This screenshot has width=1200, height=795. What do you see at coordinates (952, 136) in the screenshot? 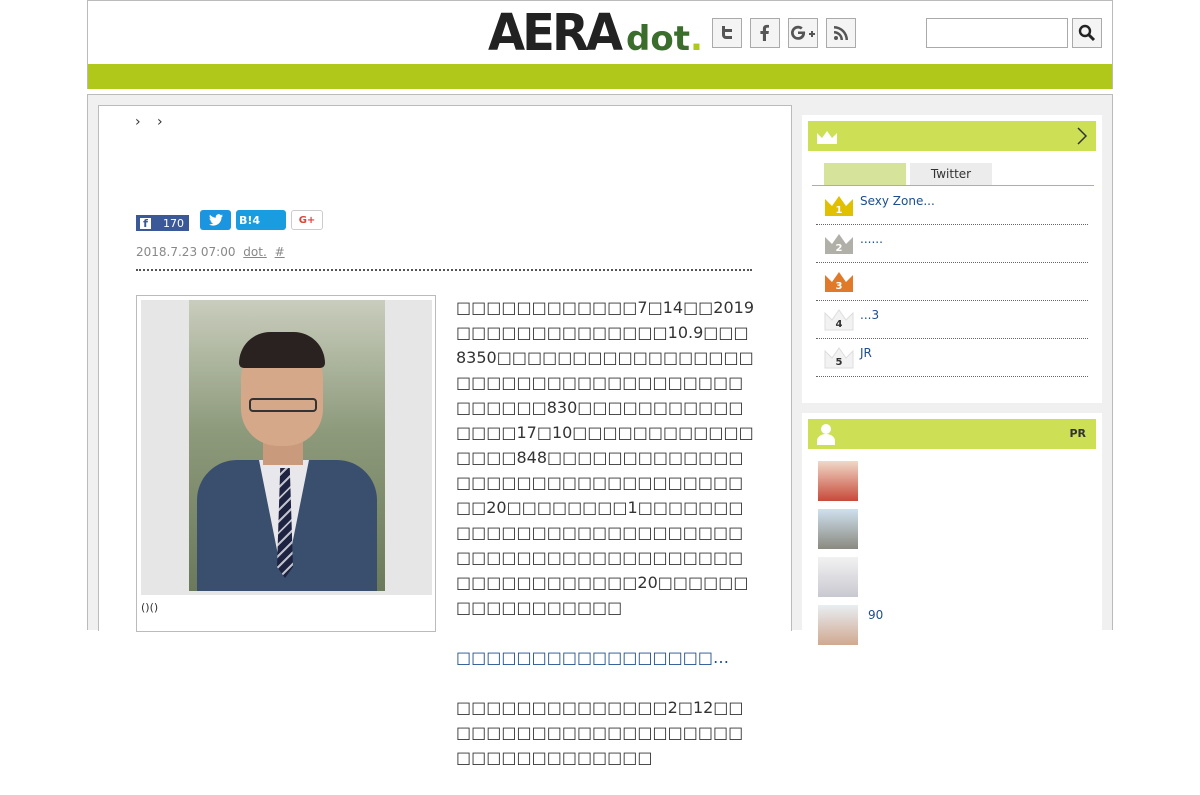
I see `ranking-header` at bounding box center [952, 136].